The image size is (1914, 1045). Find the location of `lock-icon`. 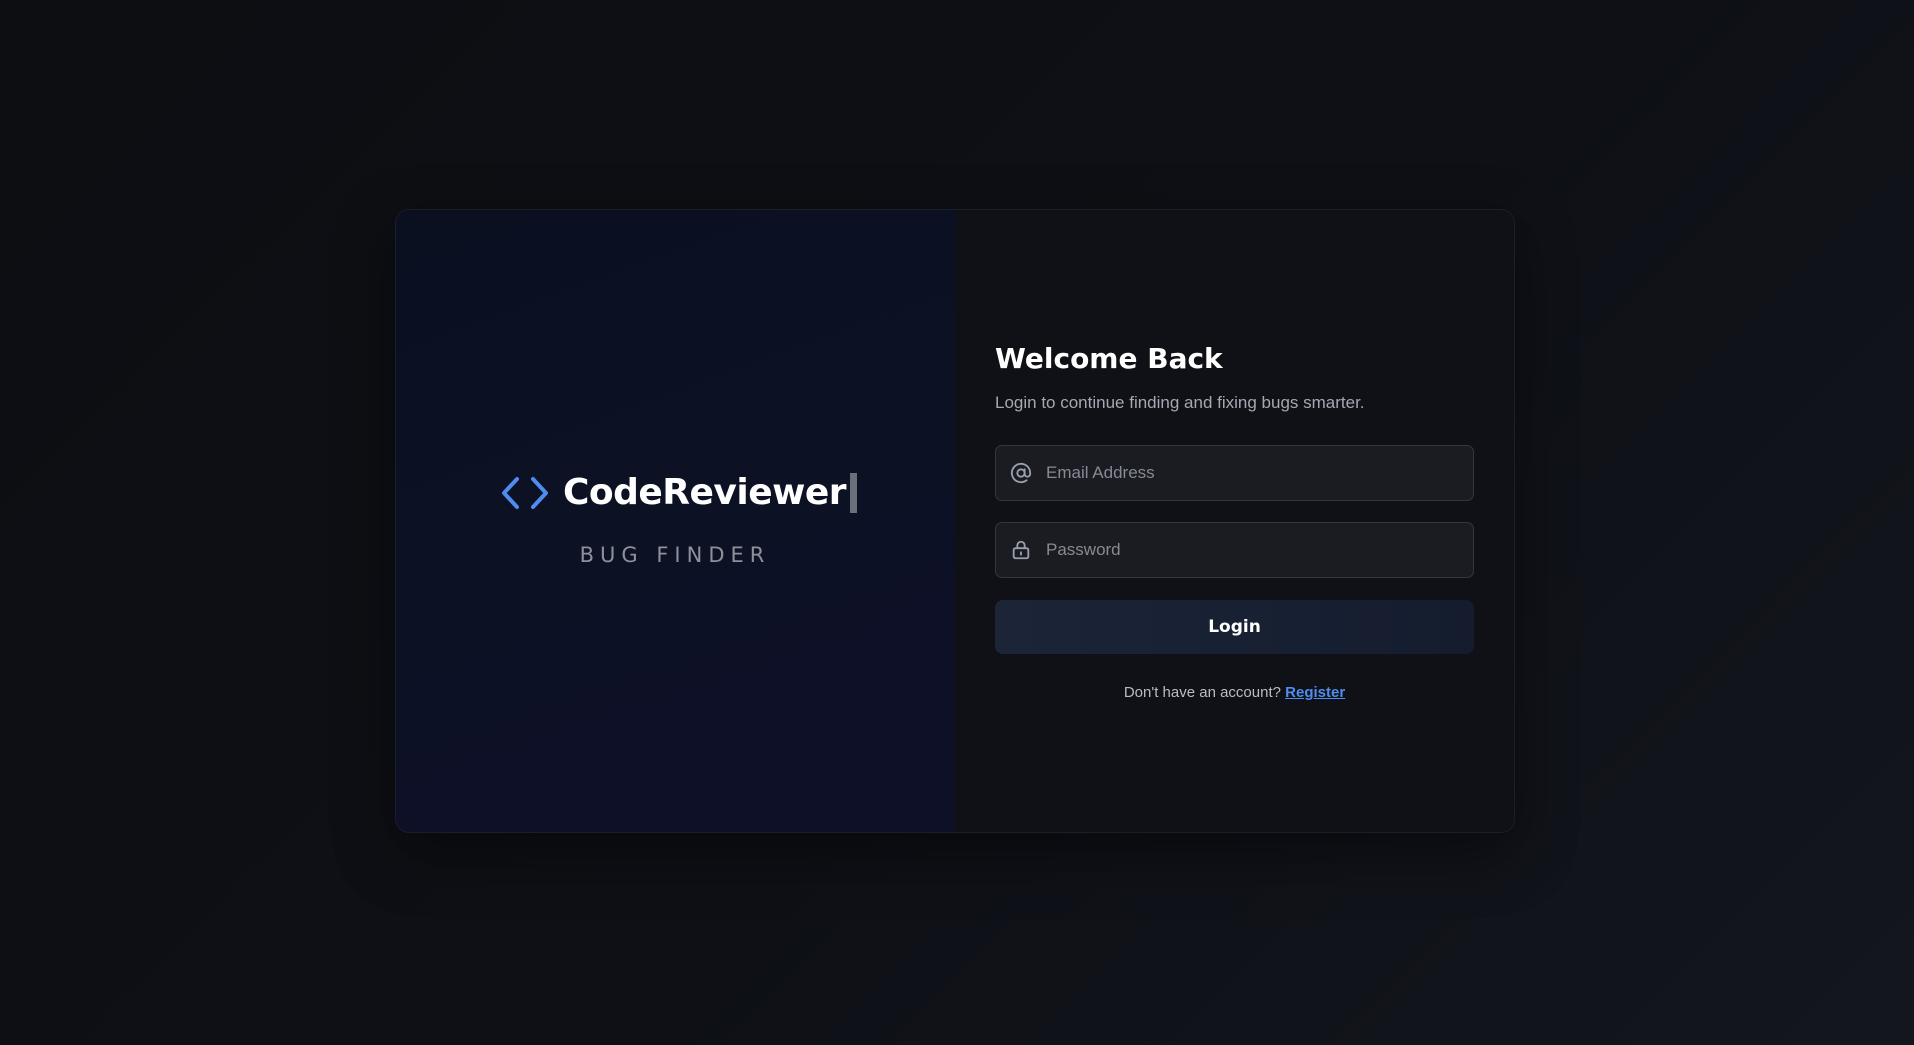

lock-icon is located at coordinates (1021, 550).